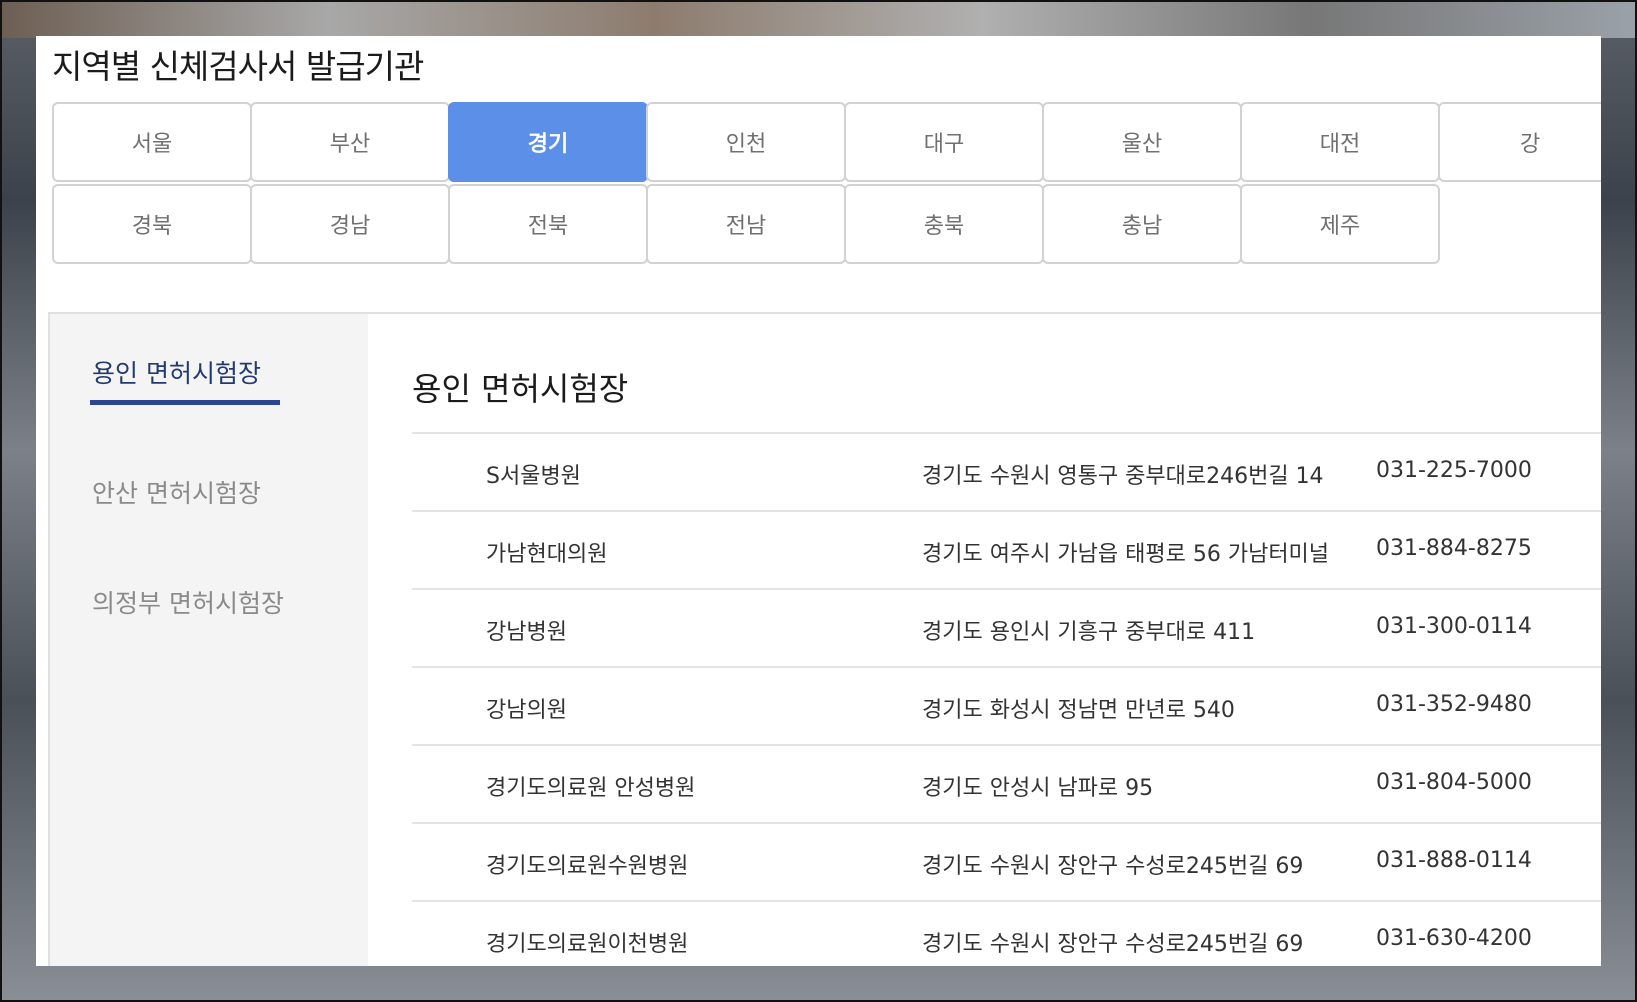  I want to click on hospital-name: 경기도의료원 안성병원, so click(591, 788).